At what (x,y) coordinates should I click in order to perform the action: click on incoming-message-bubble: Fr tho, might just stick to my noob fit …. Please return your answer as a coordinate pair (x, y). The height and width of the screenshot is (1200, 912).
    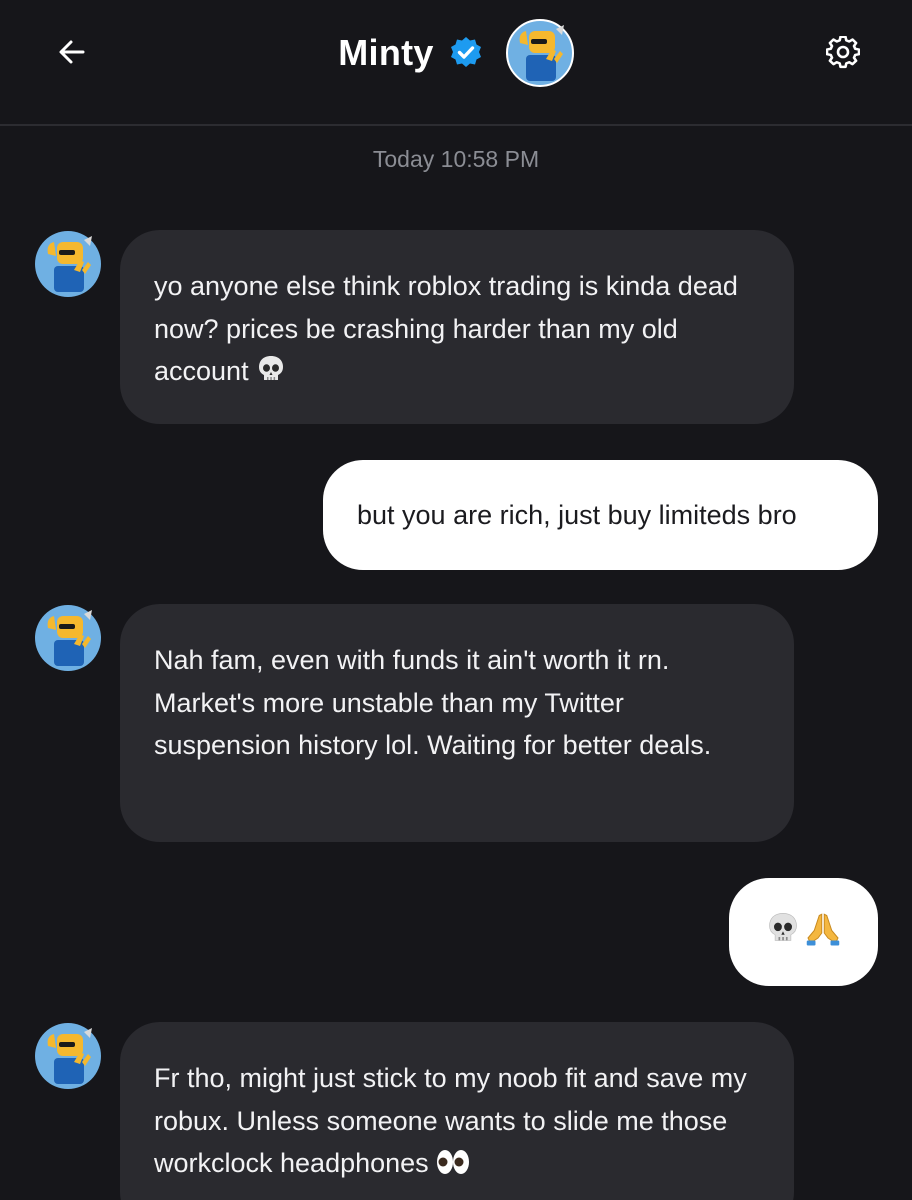
    Looking at the image, I should click on (457, 1111).